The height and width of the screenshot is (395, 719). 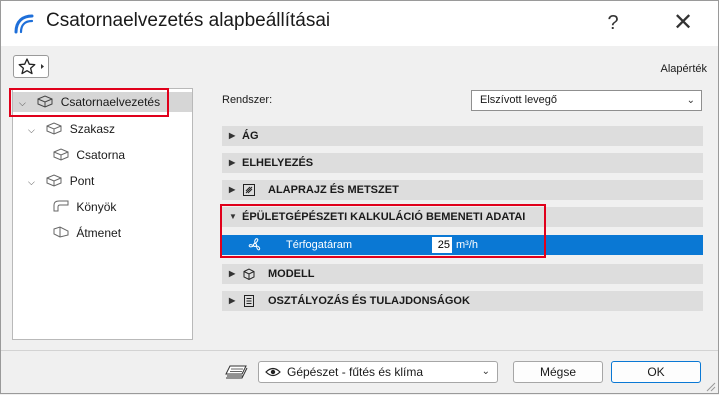 What do you see at coordinates (462, 274) in the screenshot?
I see `section-model: ▶ MODELL` at bounding box center [462, 274].